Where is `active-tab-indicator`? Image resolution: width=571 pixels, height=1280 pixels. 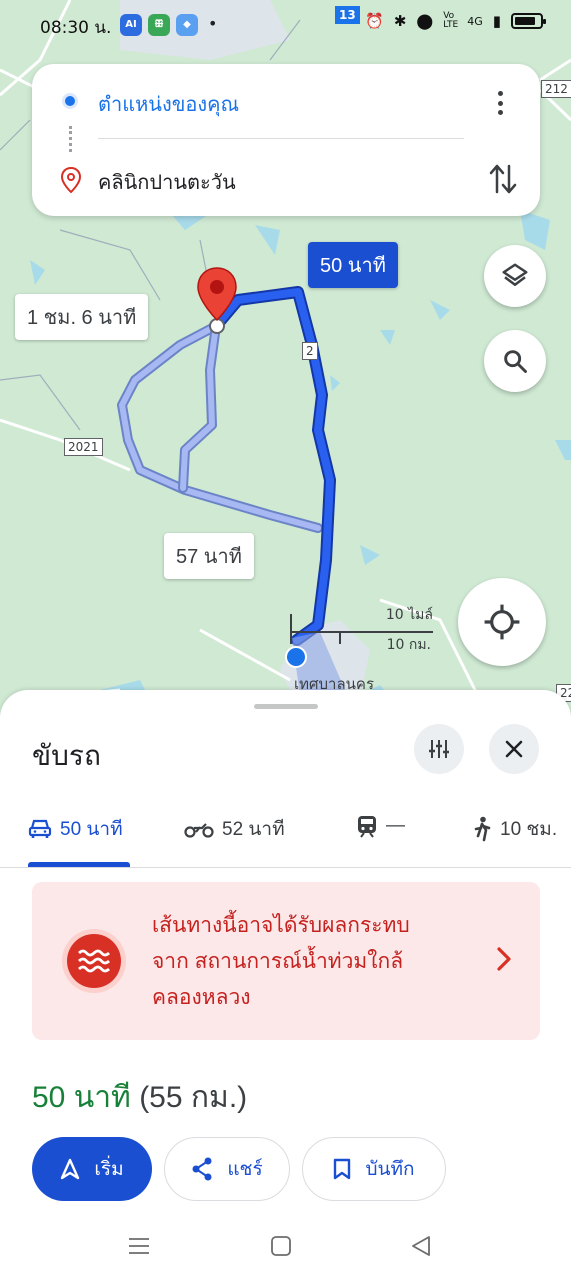
active-tab-indicator is located at coordinates (79, 864).